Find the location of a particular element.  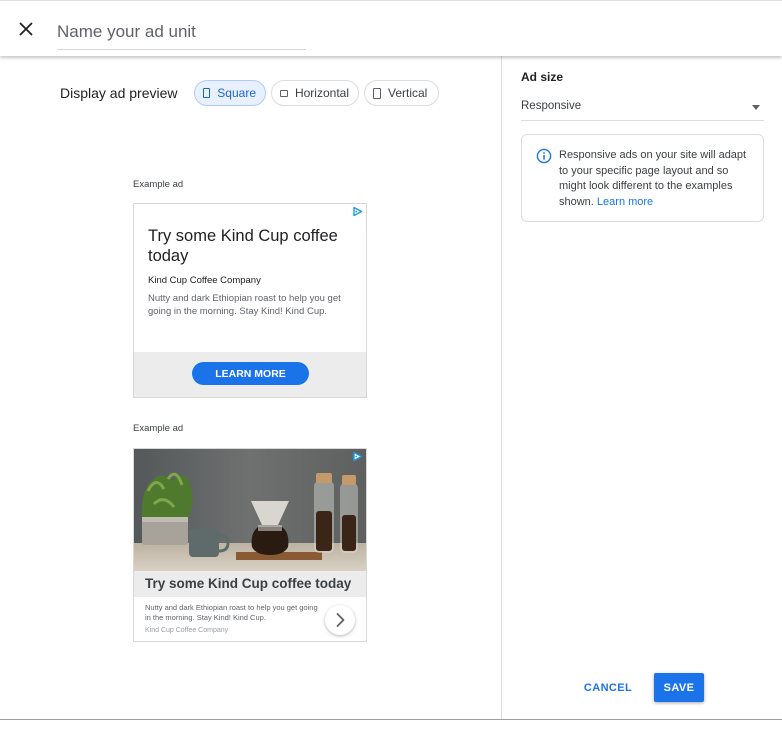

save-button: SAVE is located at coordinates (679, 687).